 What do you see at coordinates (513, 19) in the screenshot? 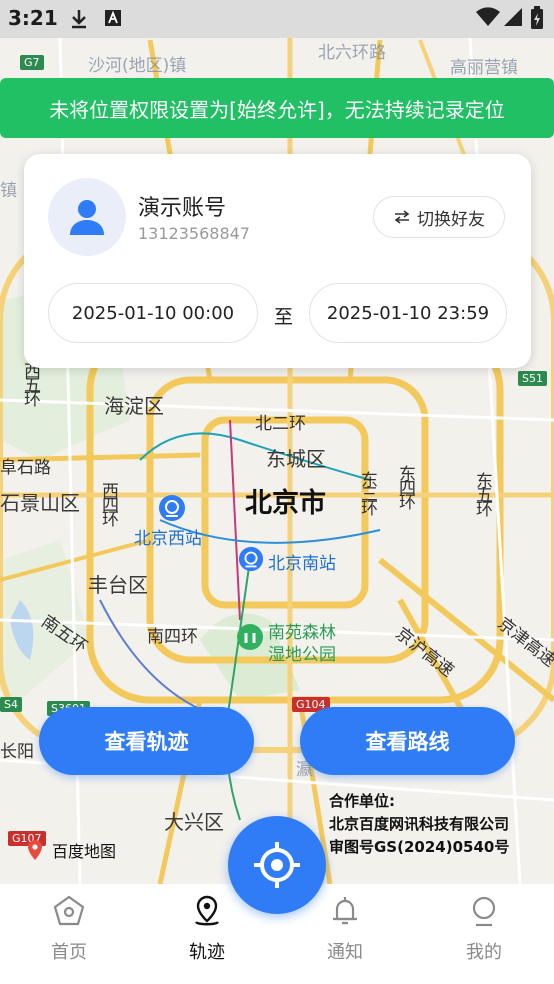
I see `signal-icon` at bounding box center [513, 19].